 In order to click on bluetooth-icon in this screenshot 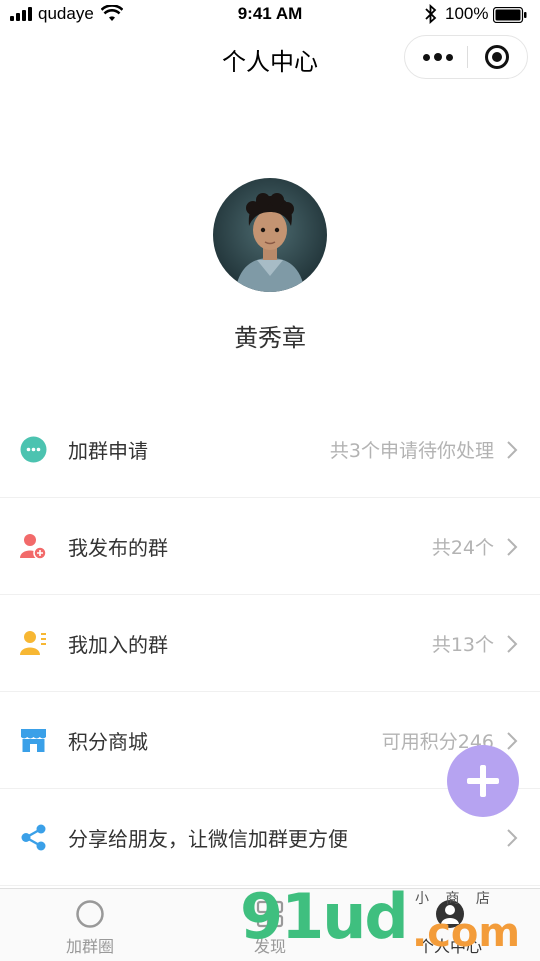, I will do `click(431, 14)`.